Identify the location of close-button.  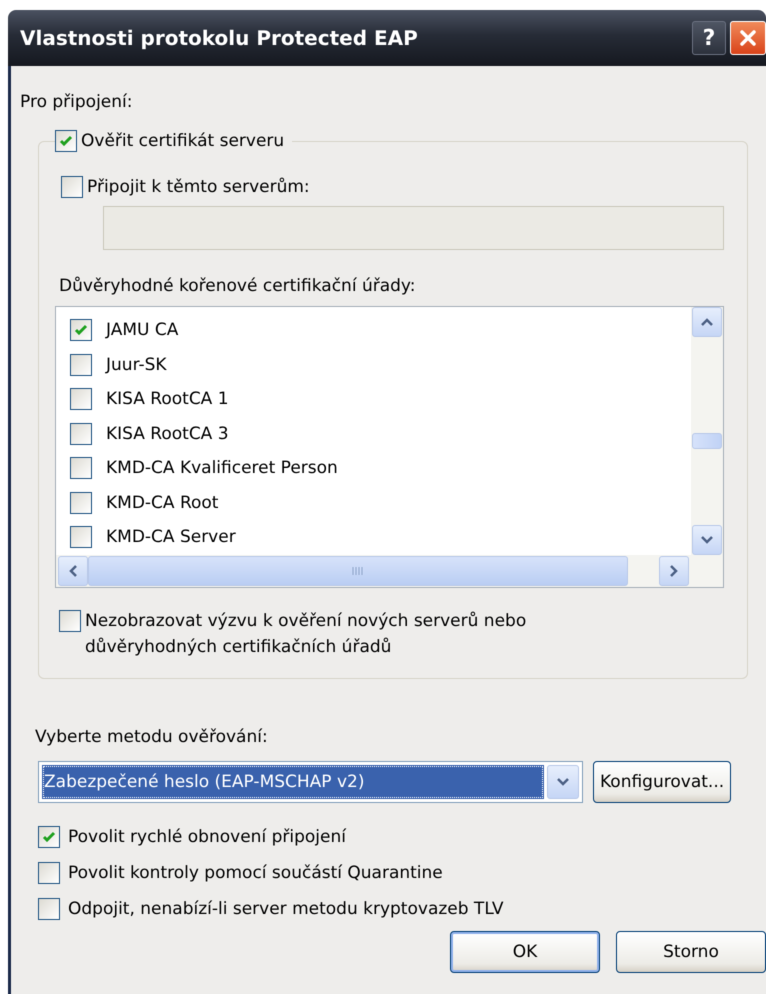
(748, 38).